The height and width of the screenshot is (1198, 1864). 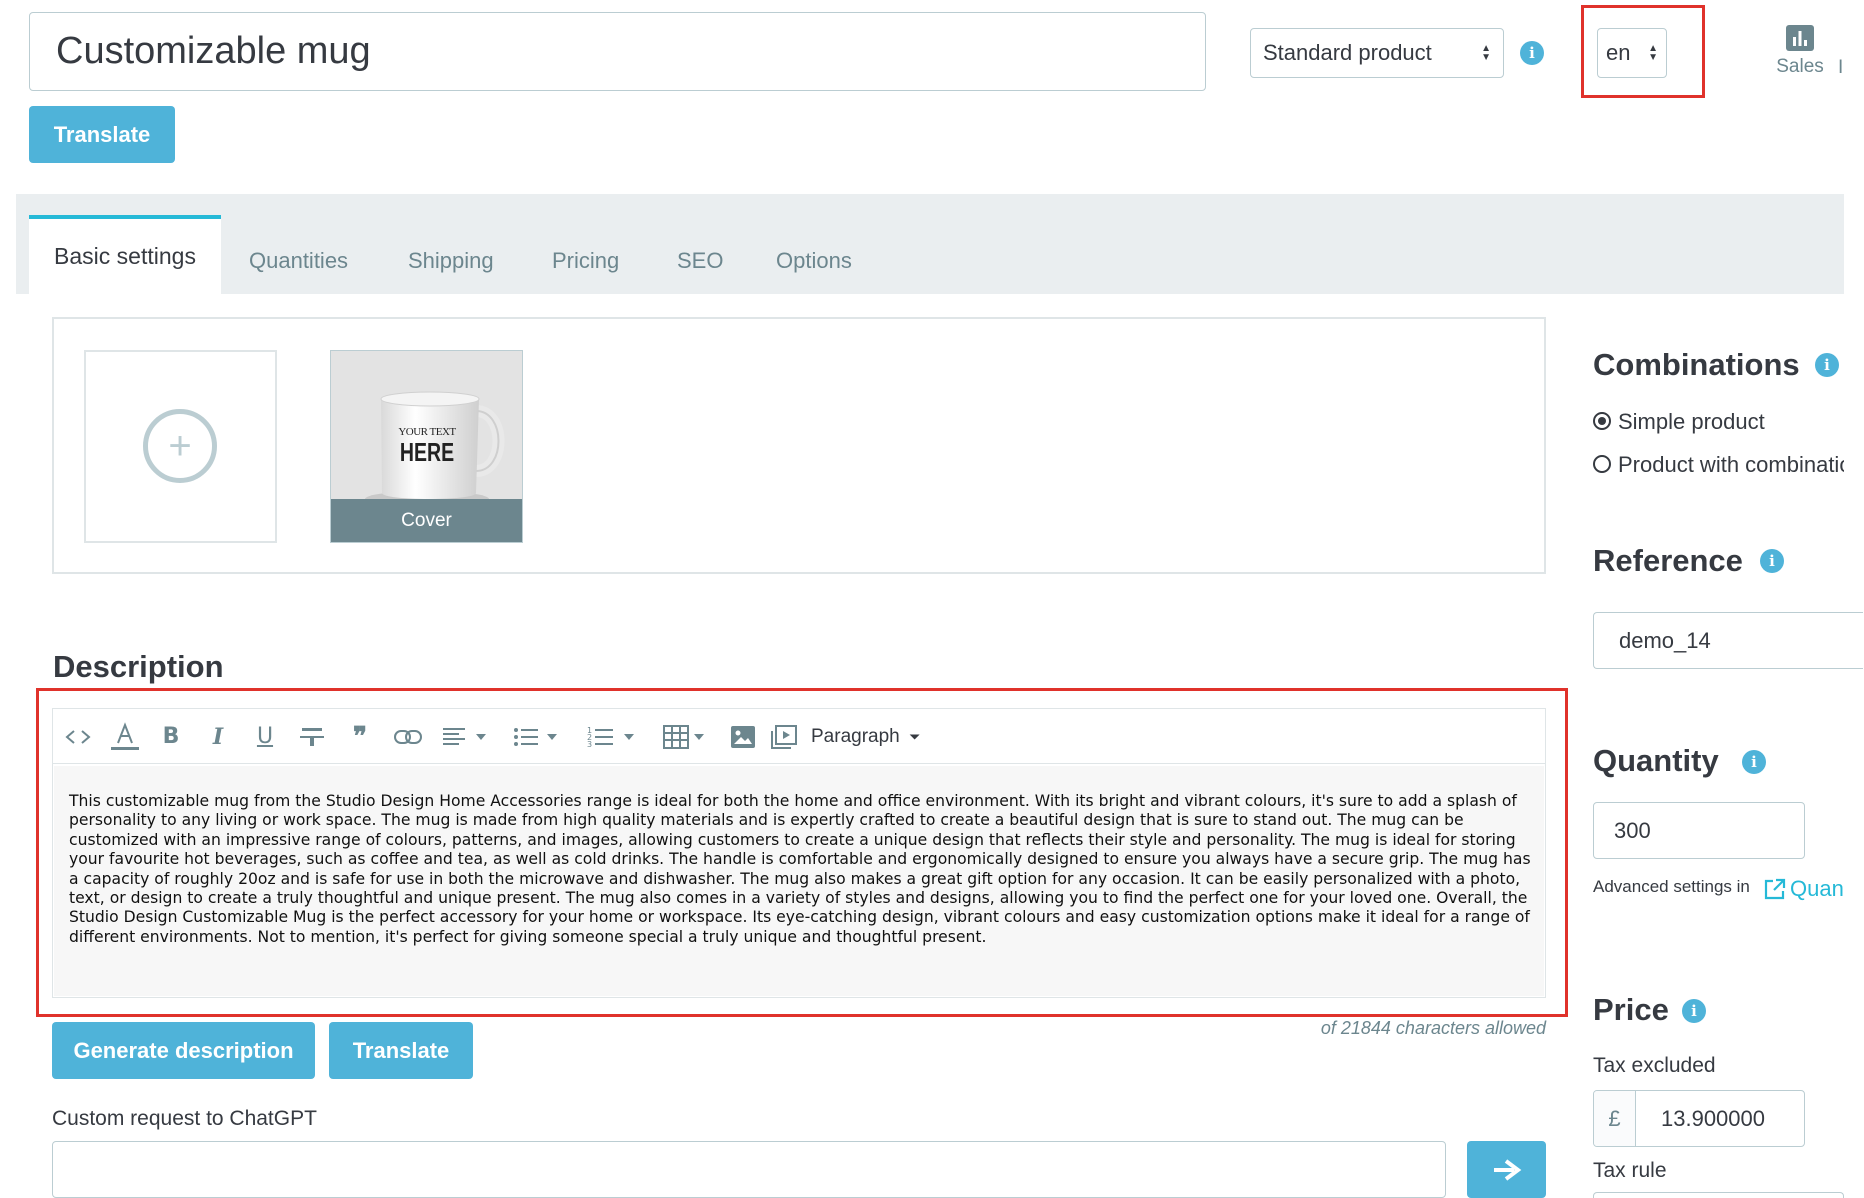 I want to click on product-type-info-icon: i, so click(x=1532, y=53).